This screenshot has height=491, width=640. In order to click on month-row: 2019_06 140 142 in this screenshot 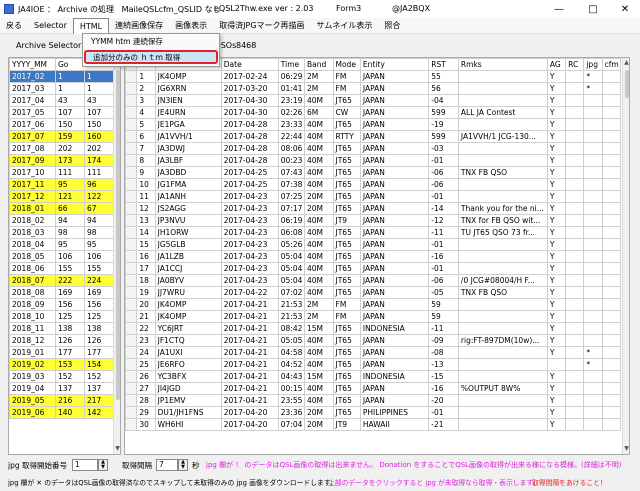, I will do `click(61, 412)`.